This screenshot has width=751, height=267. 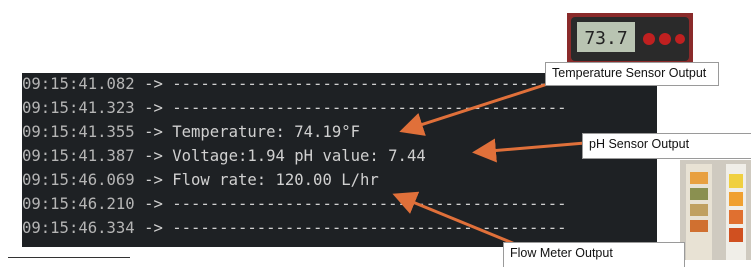 What do you see at coordinates (529, 150) in the screenshot?
I see `ph-arrow` at bounding box center [529, 150].